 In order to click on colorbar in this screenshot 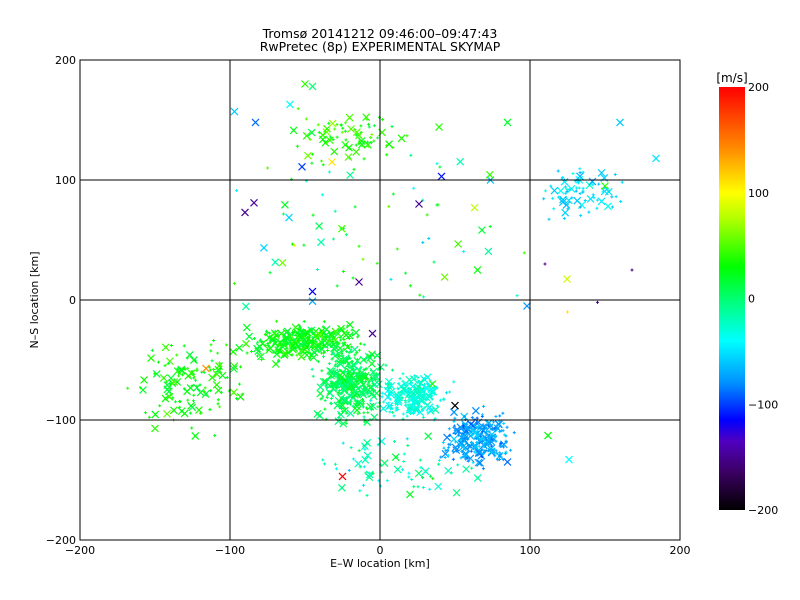, I will do `click(732, 298)`.